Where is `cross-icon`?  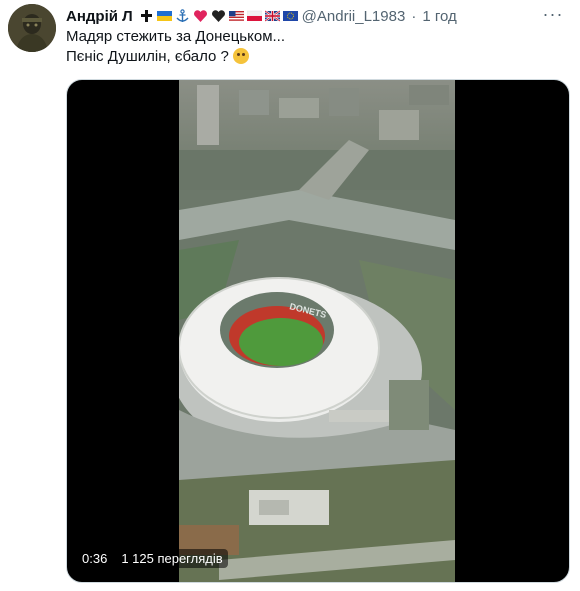
cross-icon is located at coordinates (146, 16).